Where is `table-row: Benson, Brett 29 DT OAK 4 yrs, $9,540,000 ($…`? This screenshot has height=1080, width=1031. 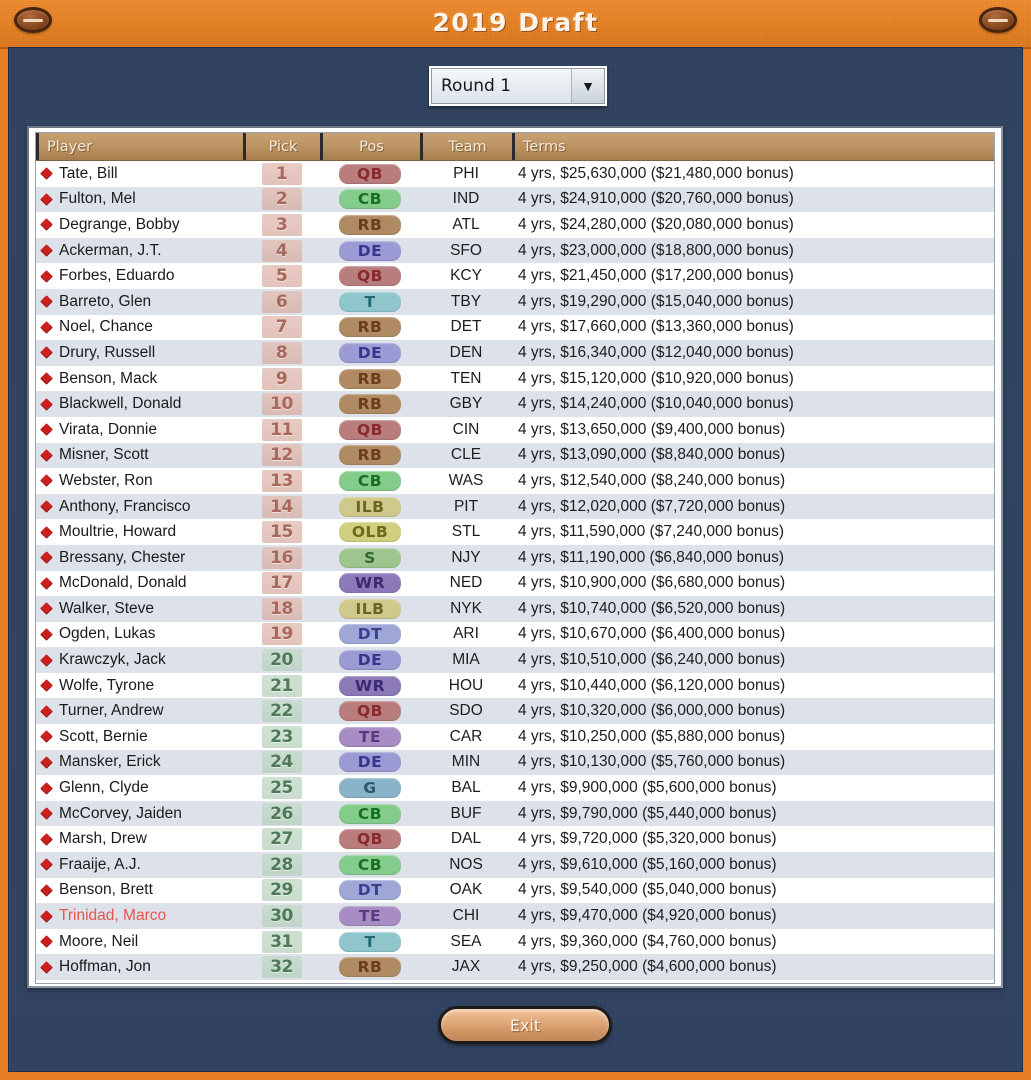 table-row: Benson, Brett 29 DT OAK 4 yrs, $9,540,000 ($… is located at coordinates (515, 890).